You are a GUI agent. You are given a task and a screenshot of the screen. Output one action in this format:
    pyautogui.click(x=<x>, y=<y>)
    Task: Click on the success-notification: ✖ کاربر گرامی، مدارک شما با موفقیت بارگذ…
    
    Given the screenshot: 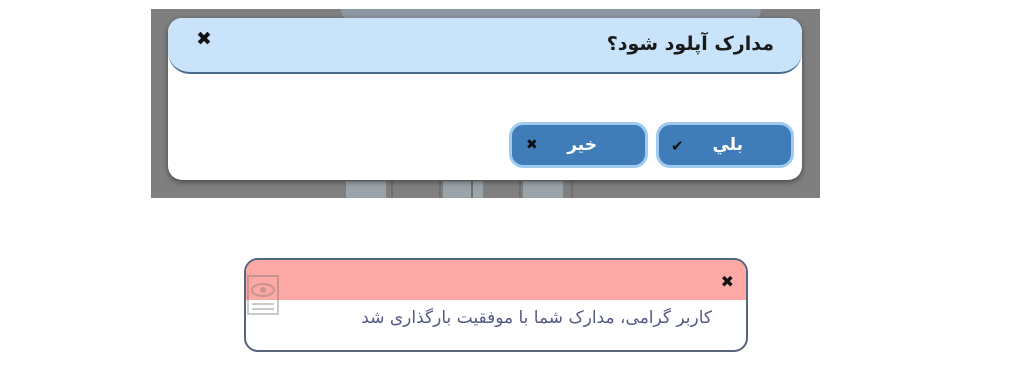 What is the action you would take?
    pyautogui.click(x=496, y=305)
    